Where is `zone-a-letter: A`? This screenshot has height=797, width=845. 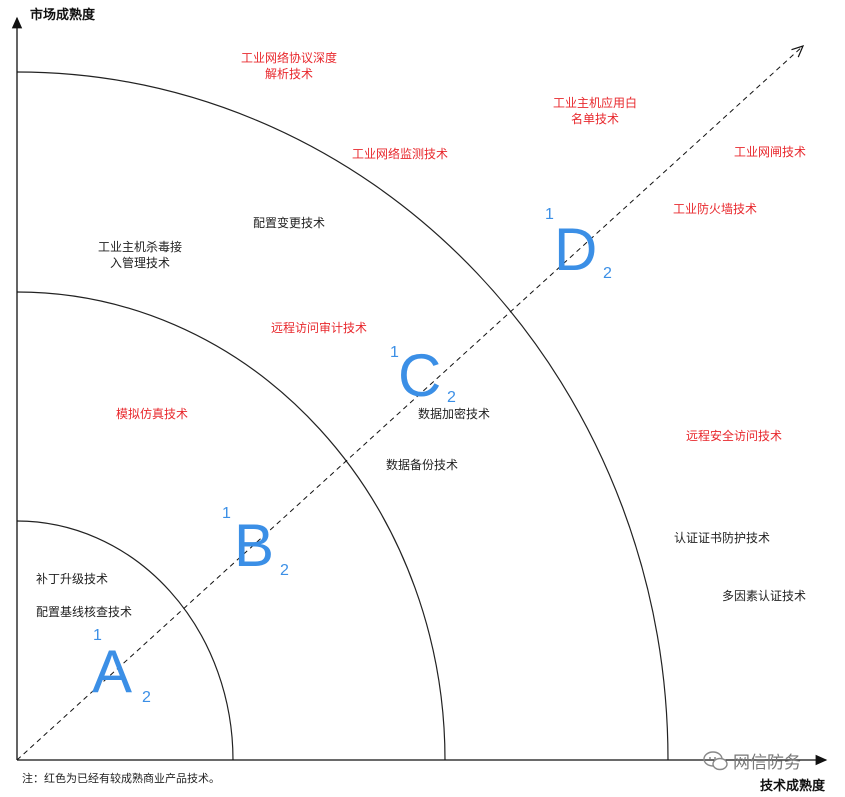
zone-a-letter: A is located at coordinates (112, 671).